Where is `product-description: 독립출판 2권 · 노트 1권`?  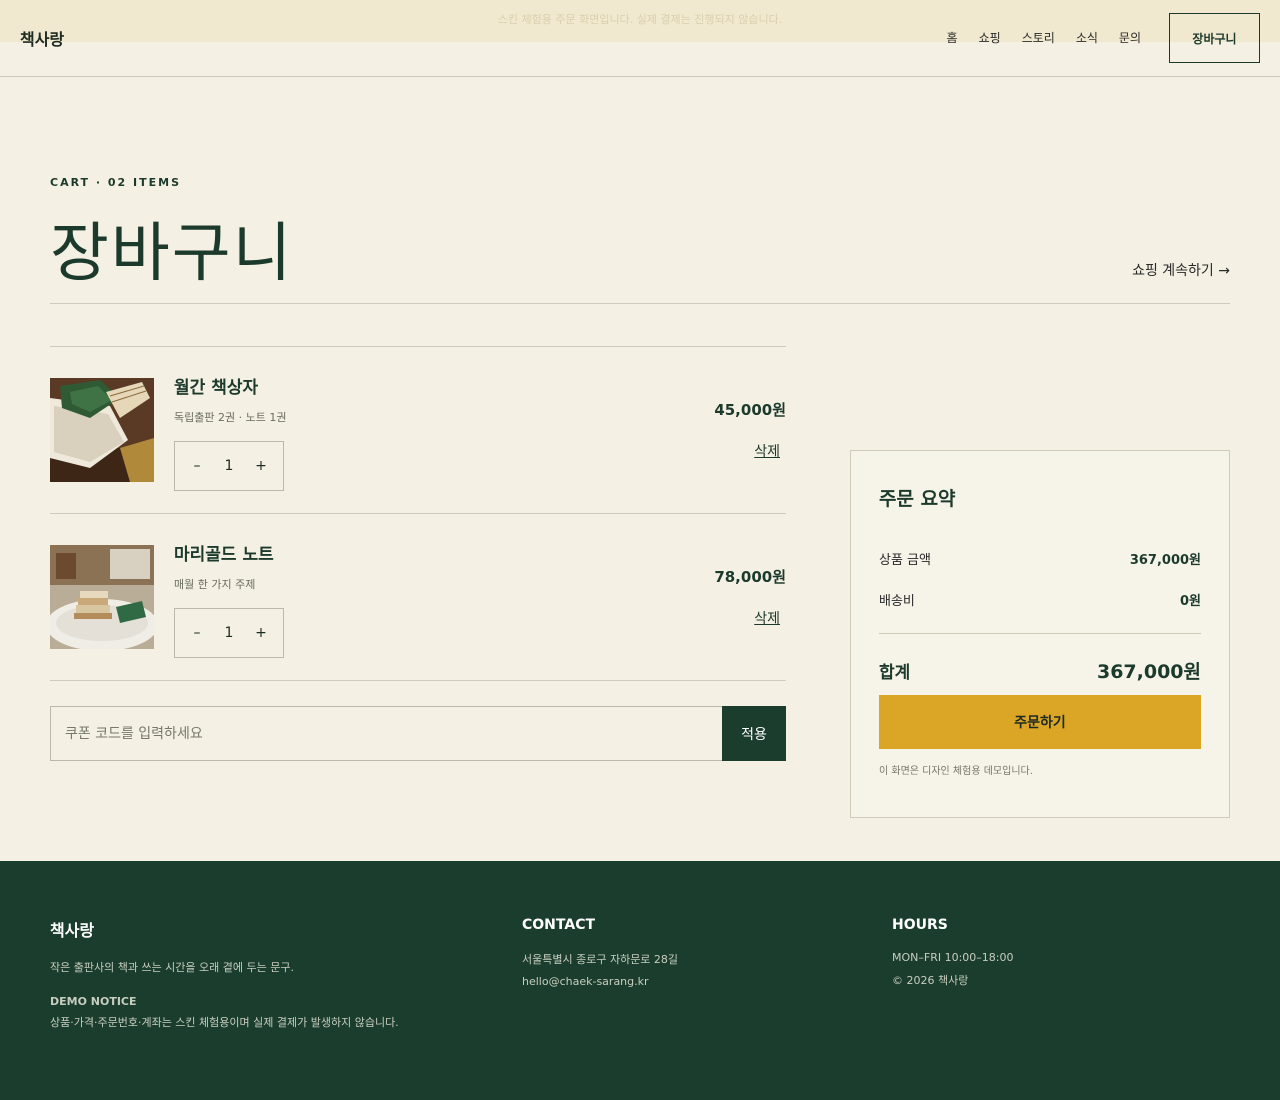 product-description: 독립출판 2권 · 노트 1권 is located at coordinates (230, 417).